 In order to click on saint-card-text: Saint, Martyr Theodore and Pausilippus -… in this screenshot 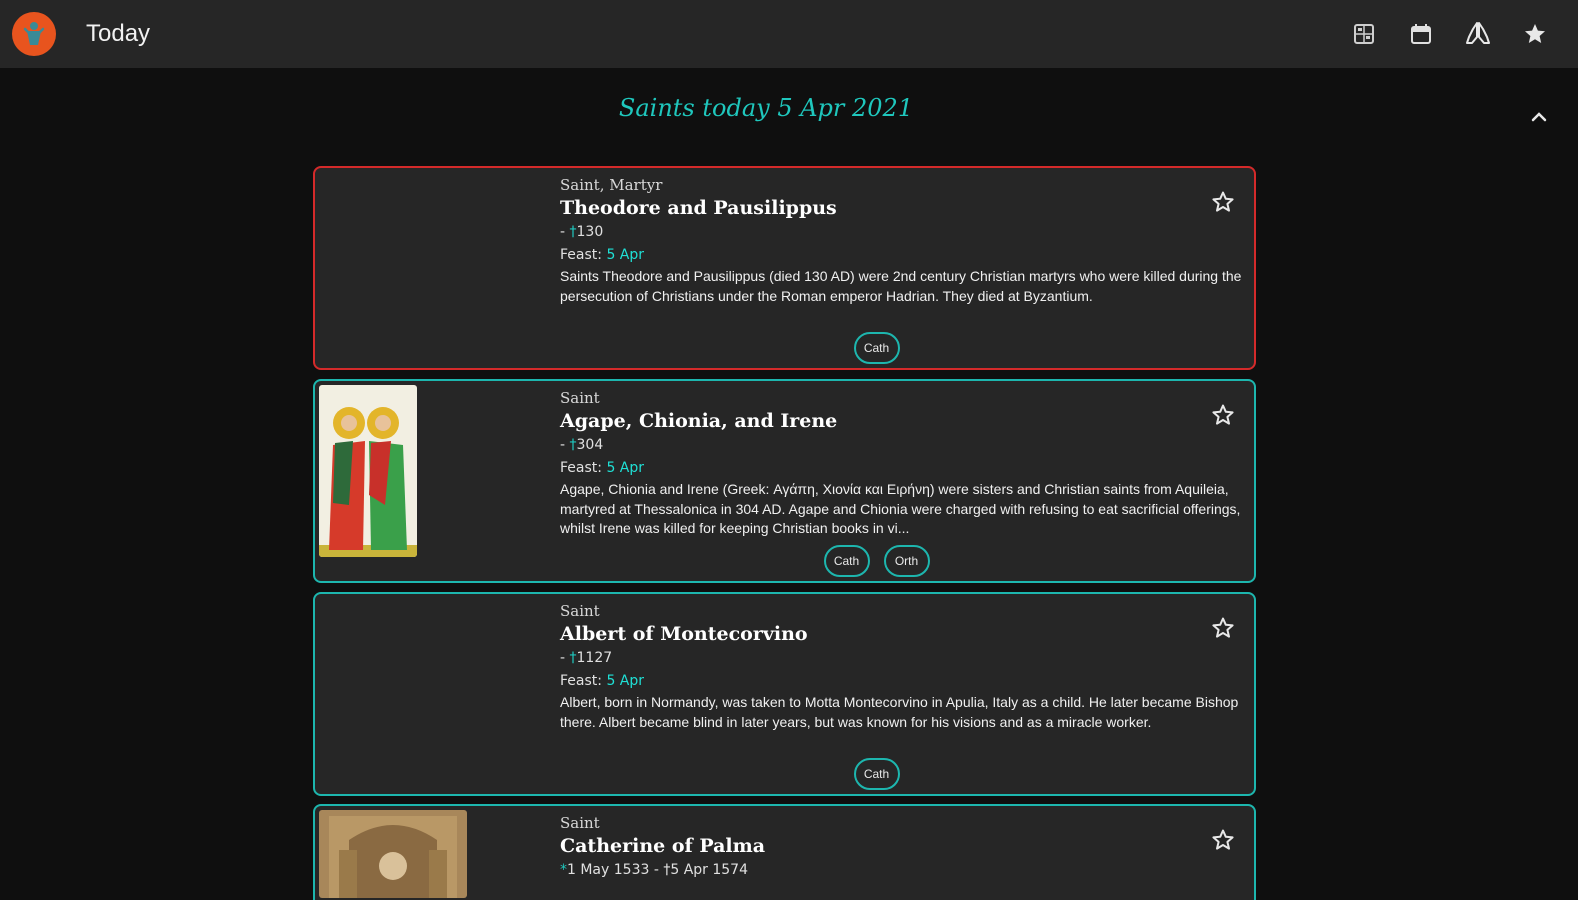, I will do `click(905, 241)`.